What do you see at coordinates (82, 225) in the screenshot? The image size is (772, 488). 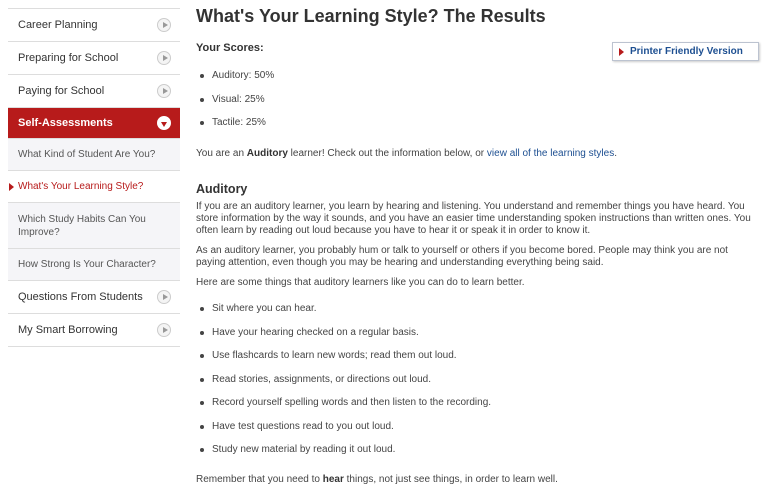 I see `sub-item-label: Which Study Habits Can You Improve?` at bounding box center [82, 225].